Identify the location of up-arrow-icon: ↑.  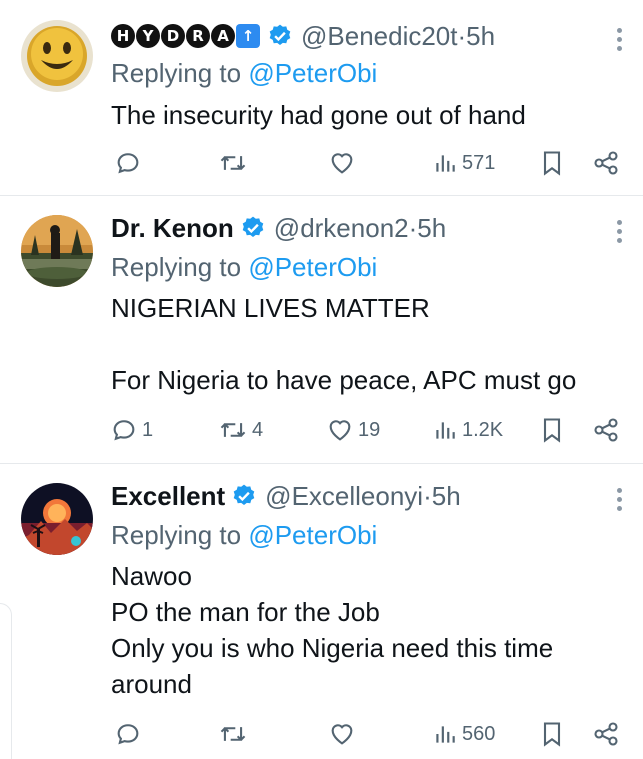
(248, 36).